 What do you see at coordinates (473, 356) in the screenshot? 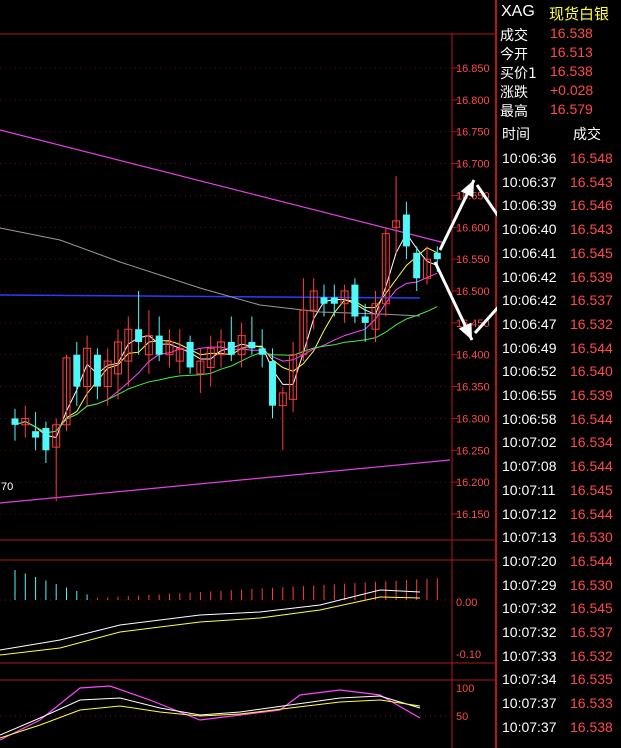
I see `y-tick-label: 16.400` at bounding box center [473, 356].